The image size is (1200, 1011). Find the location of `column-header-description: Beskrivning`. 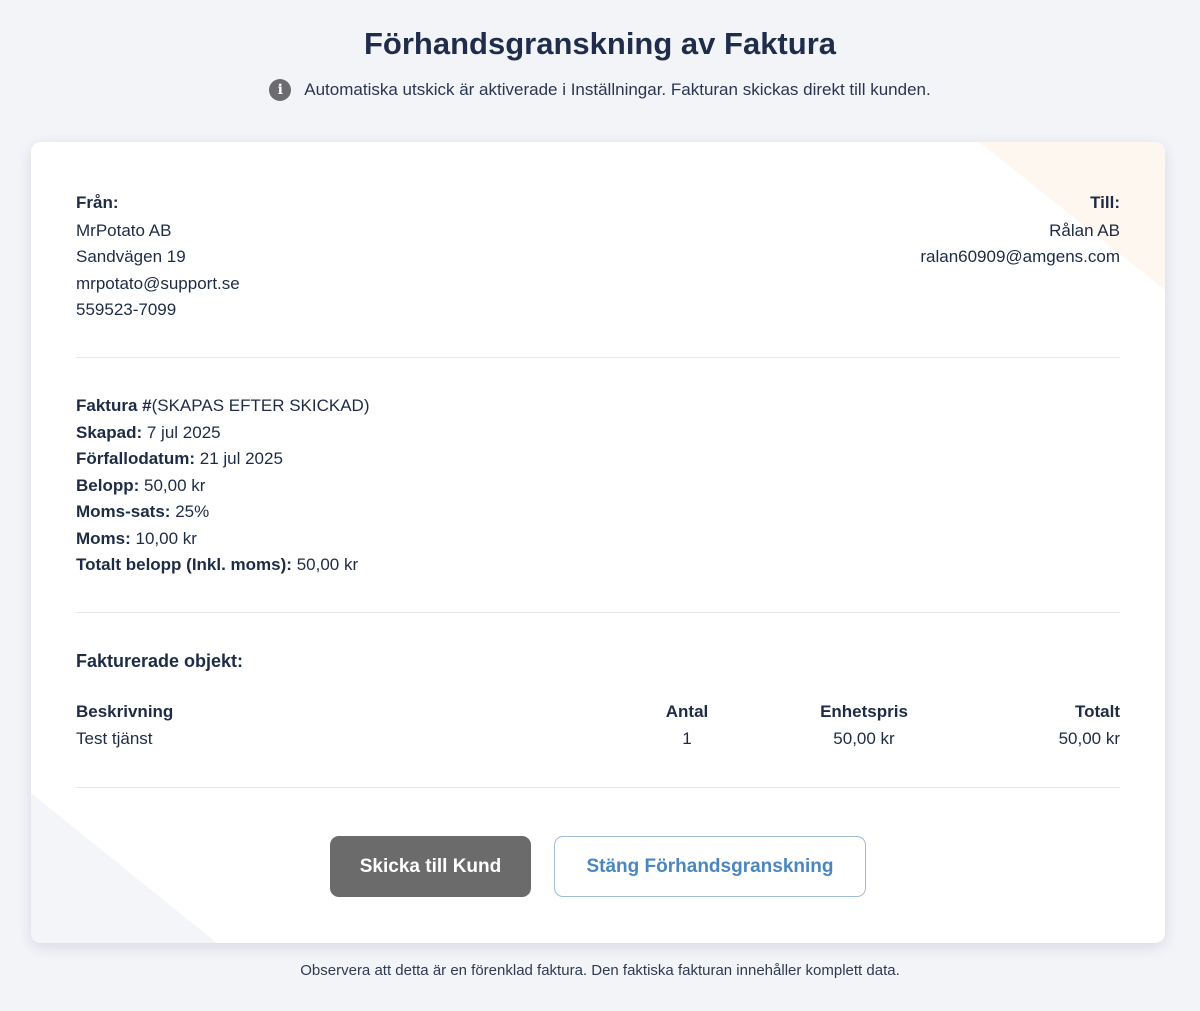

column-header-description: Beskrivning is located at coordinates (125, 711).